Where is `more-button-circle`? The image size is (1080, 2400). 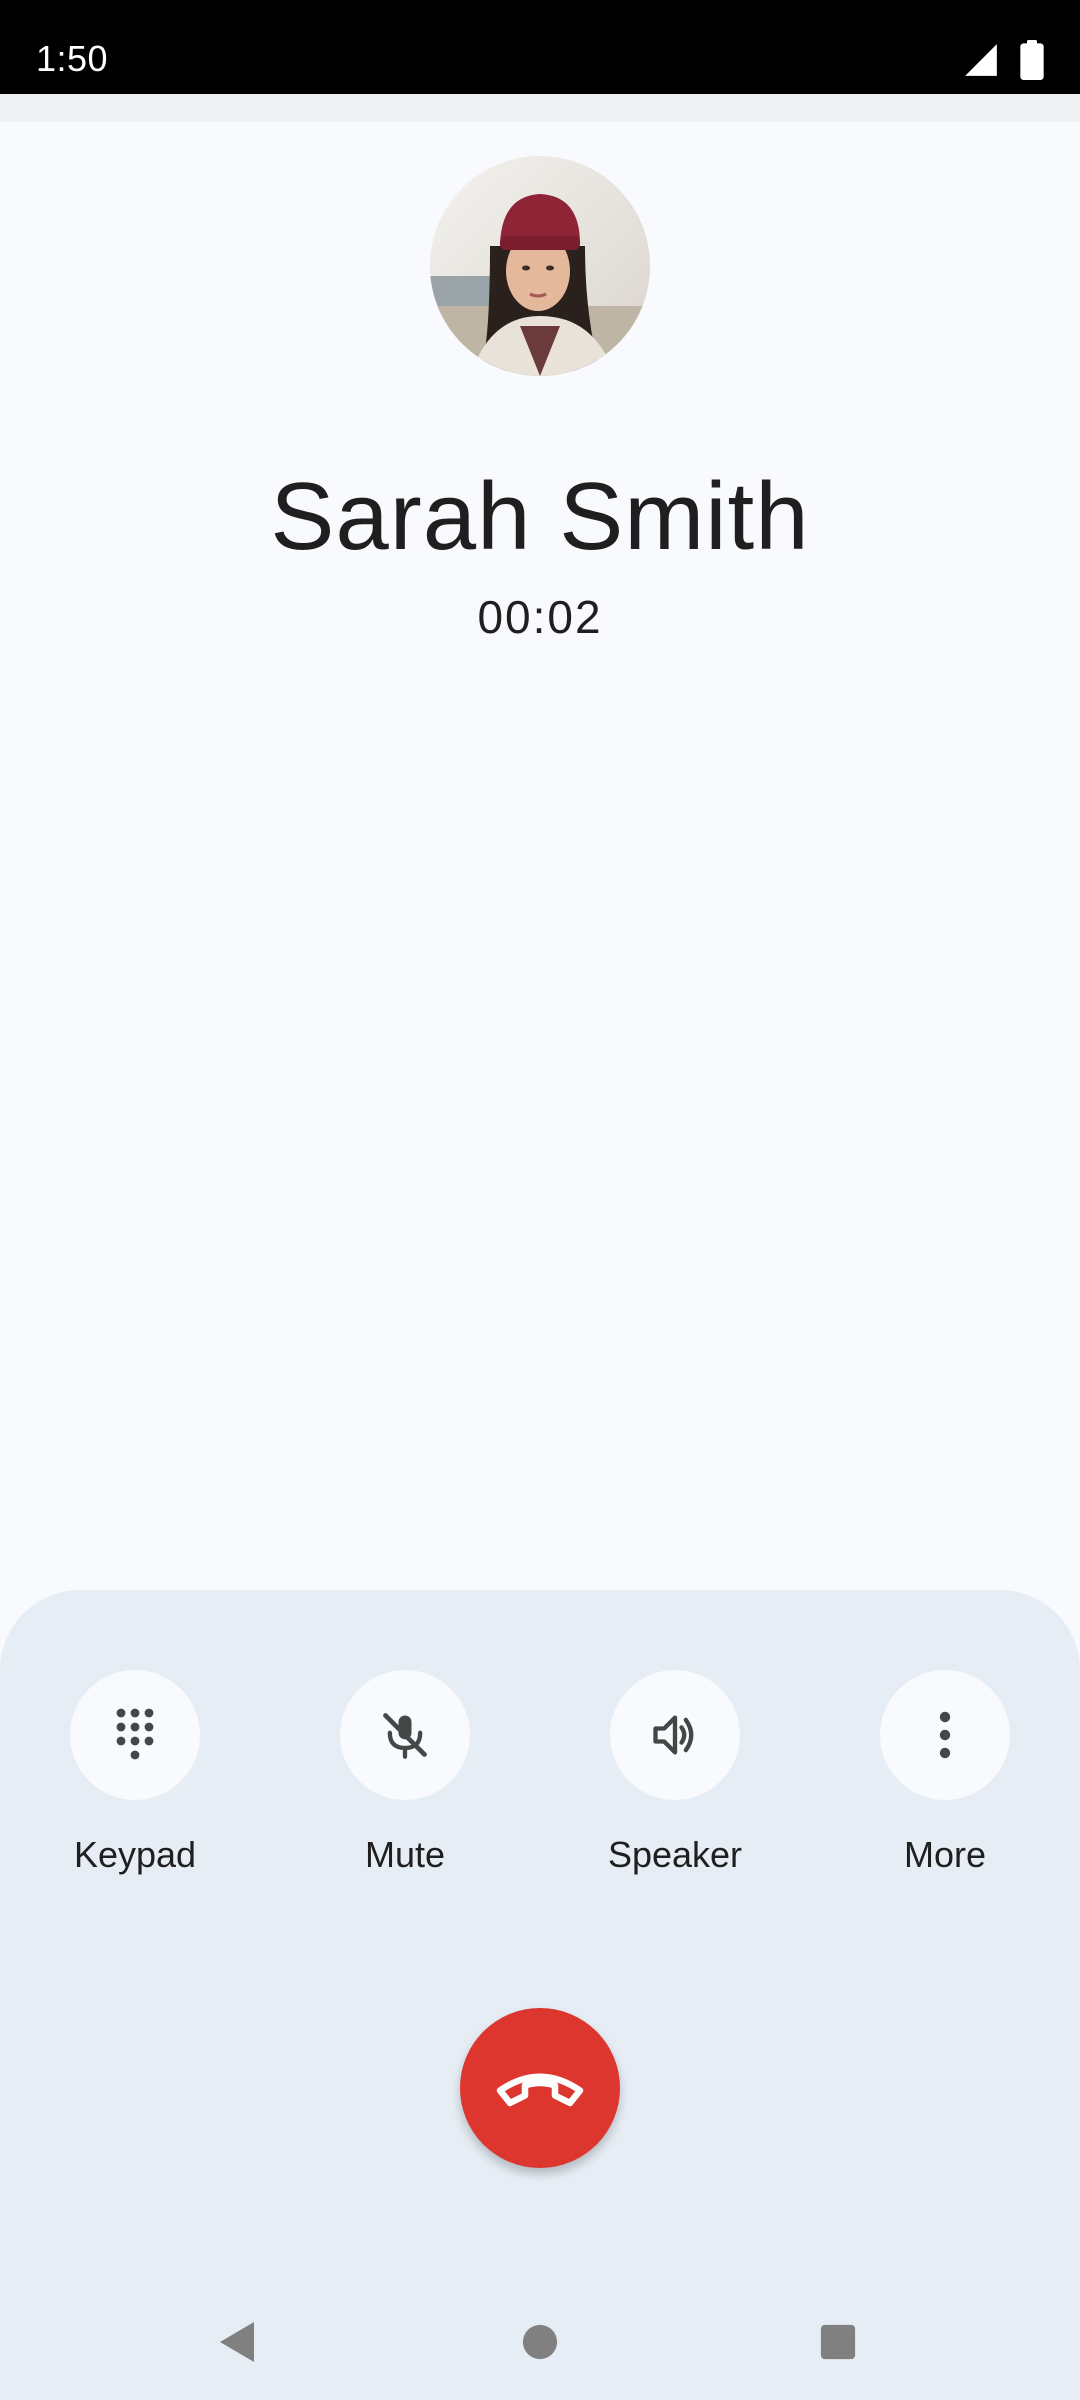 more-button-circle is located at coordinates (945, 1735).